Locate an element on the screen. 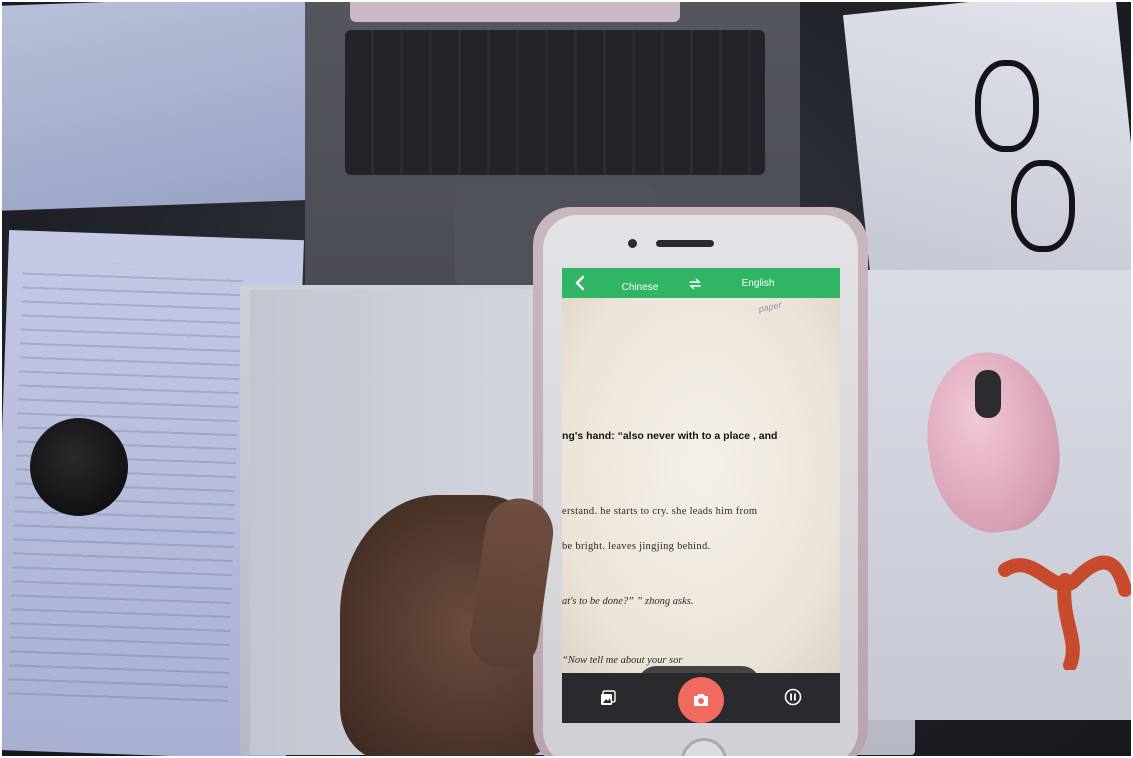 This screenshot has height=758, width=1133. front-camera is located at coordinates (632, 243).